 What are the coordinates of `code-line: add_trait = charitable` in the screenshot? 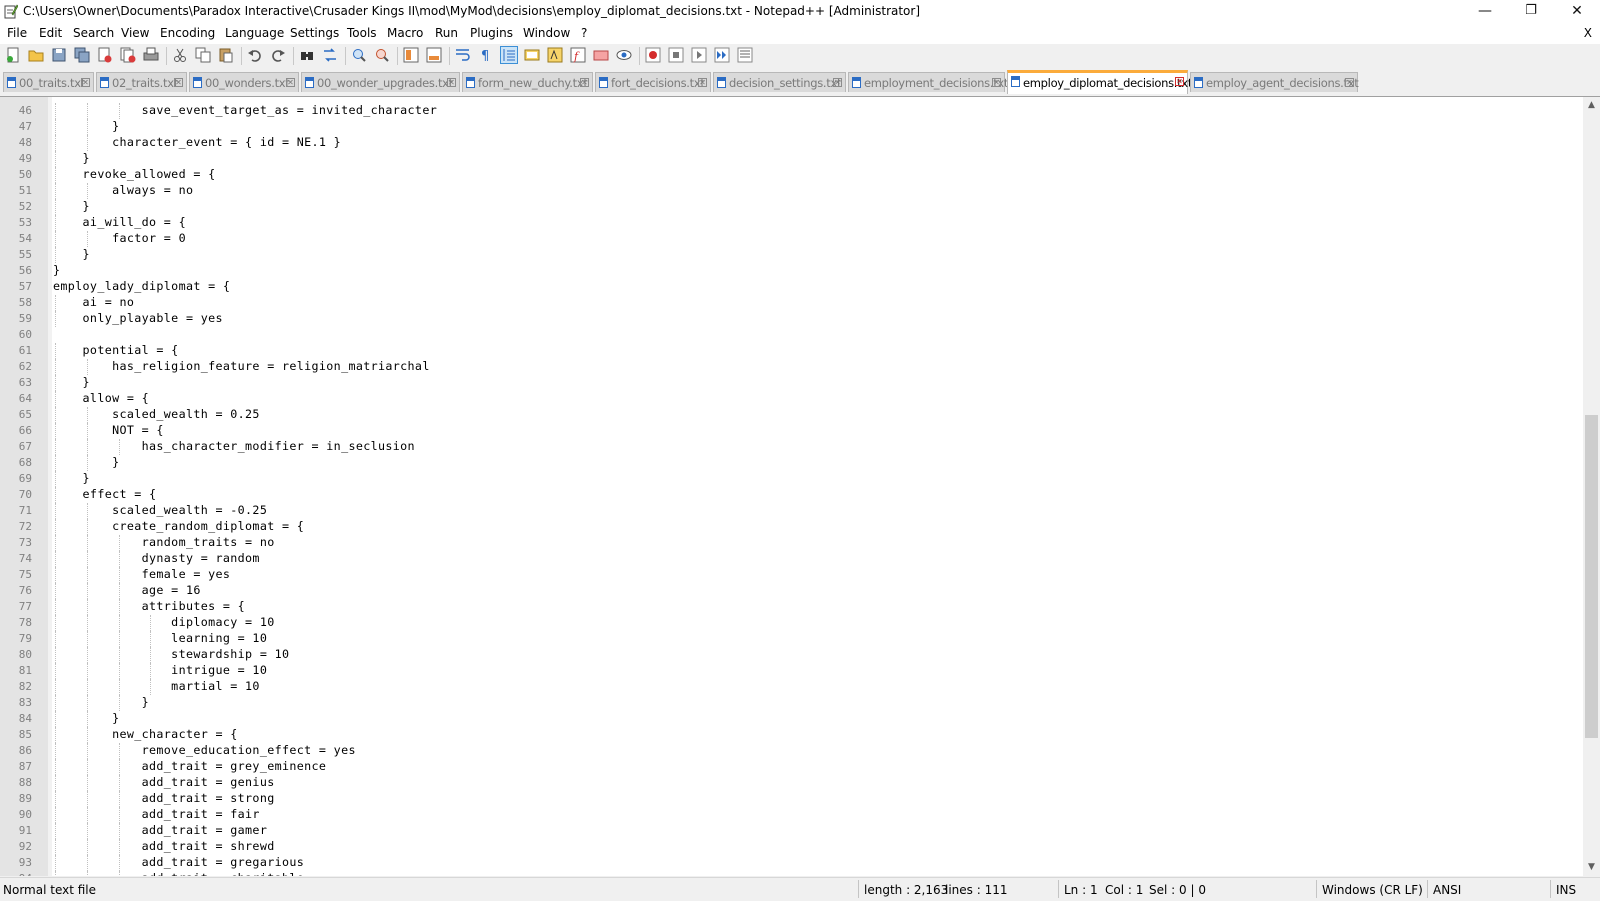 It's located at (178, 873).